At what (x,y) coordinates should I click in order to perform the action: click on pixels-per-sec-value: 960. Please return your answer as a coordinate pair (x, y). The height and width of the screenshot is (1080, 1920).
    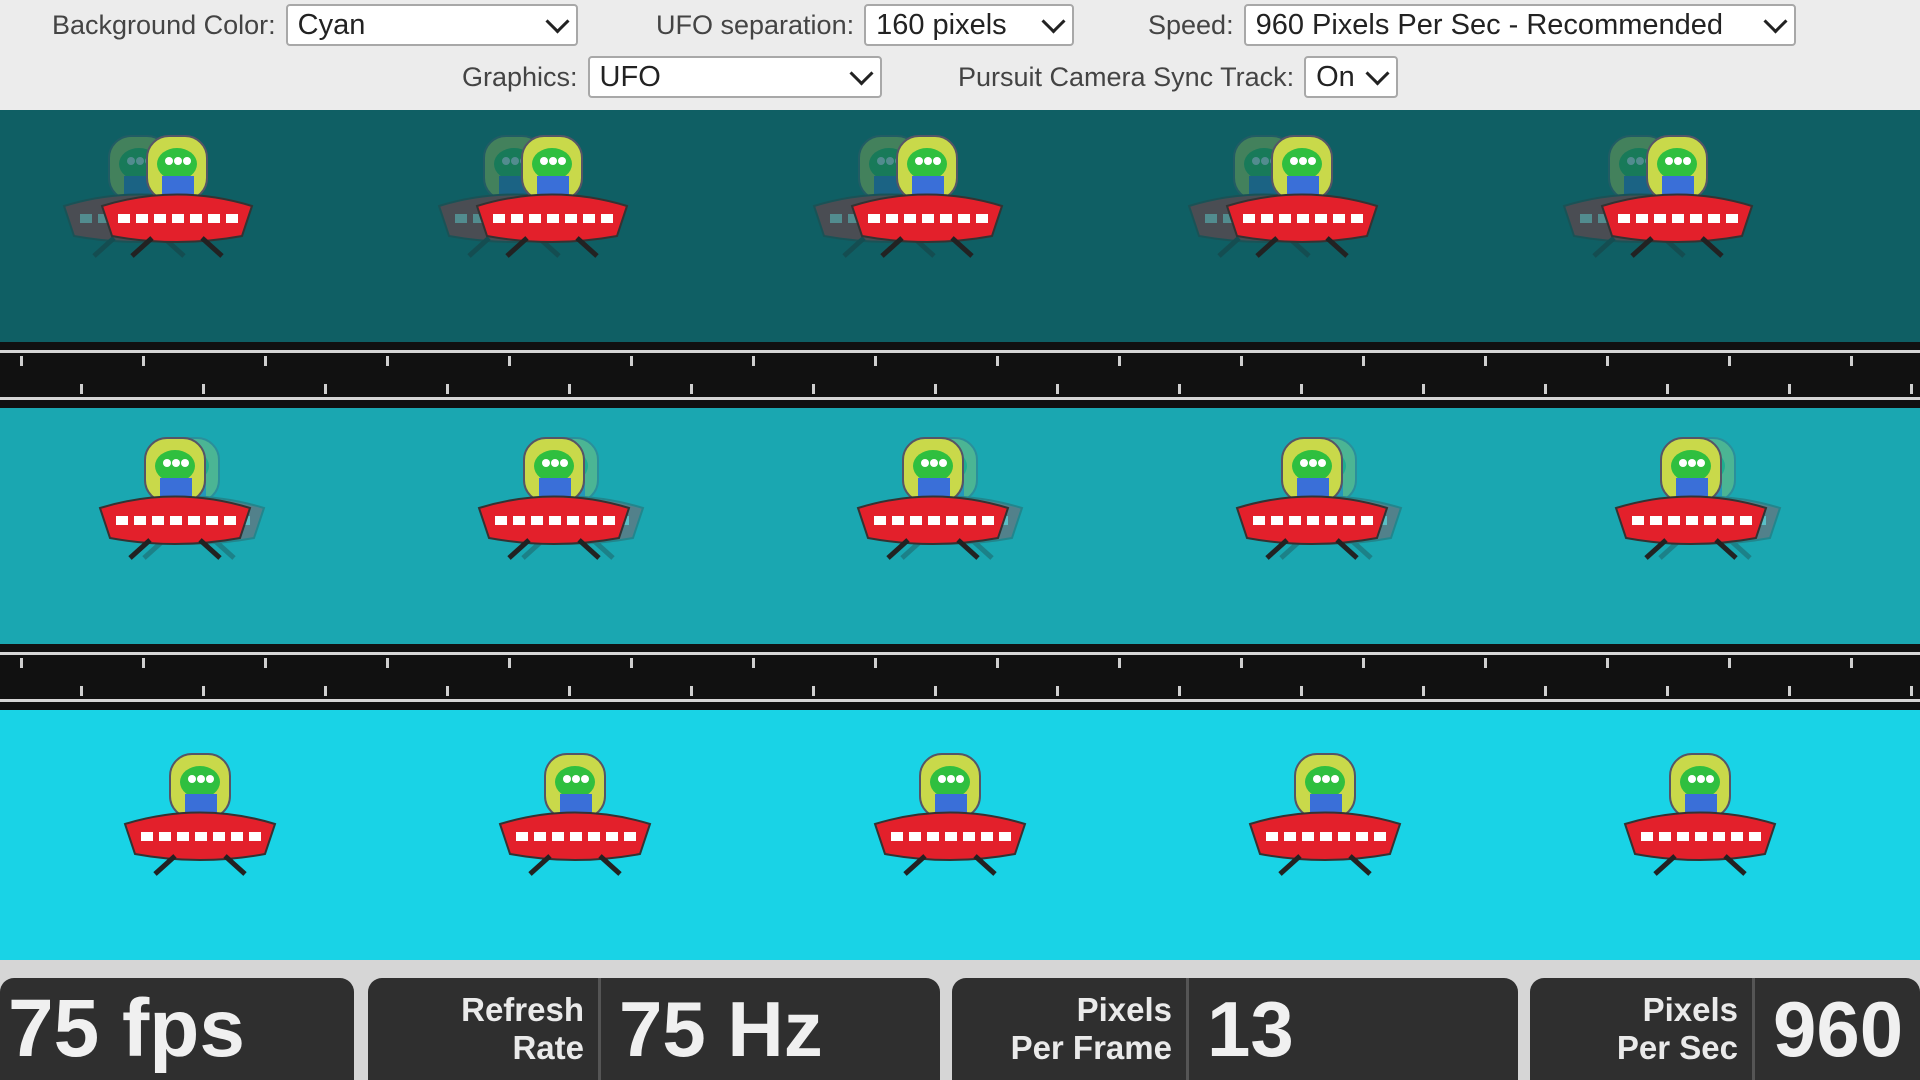
    Looking at the image, I should click on (1838, 1028).